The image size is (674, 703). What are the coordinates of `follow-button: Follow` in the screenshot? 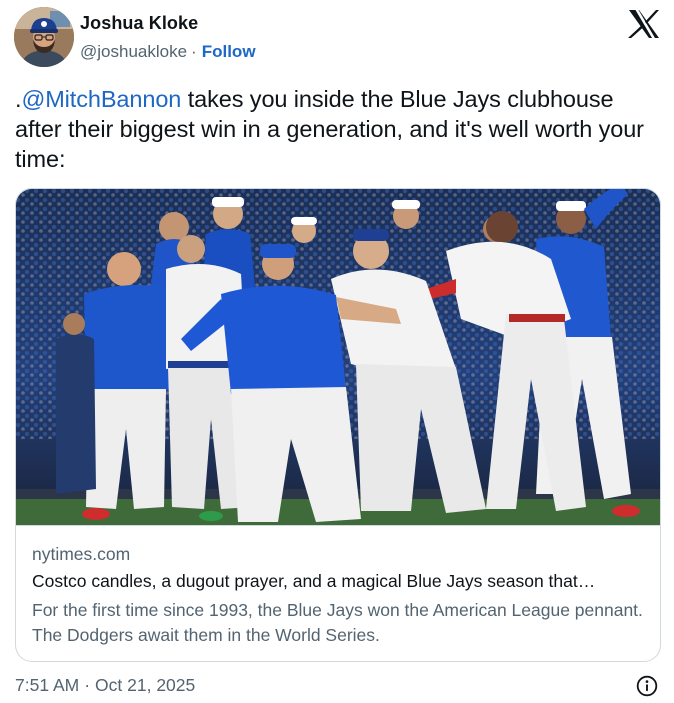 It's located at (229, 51).